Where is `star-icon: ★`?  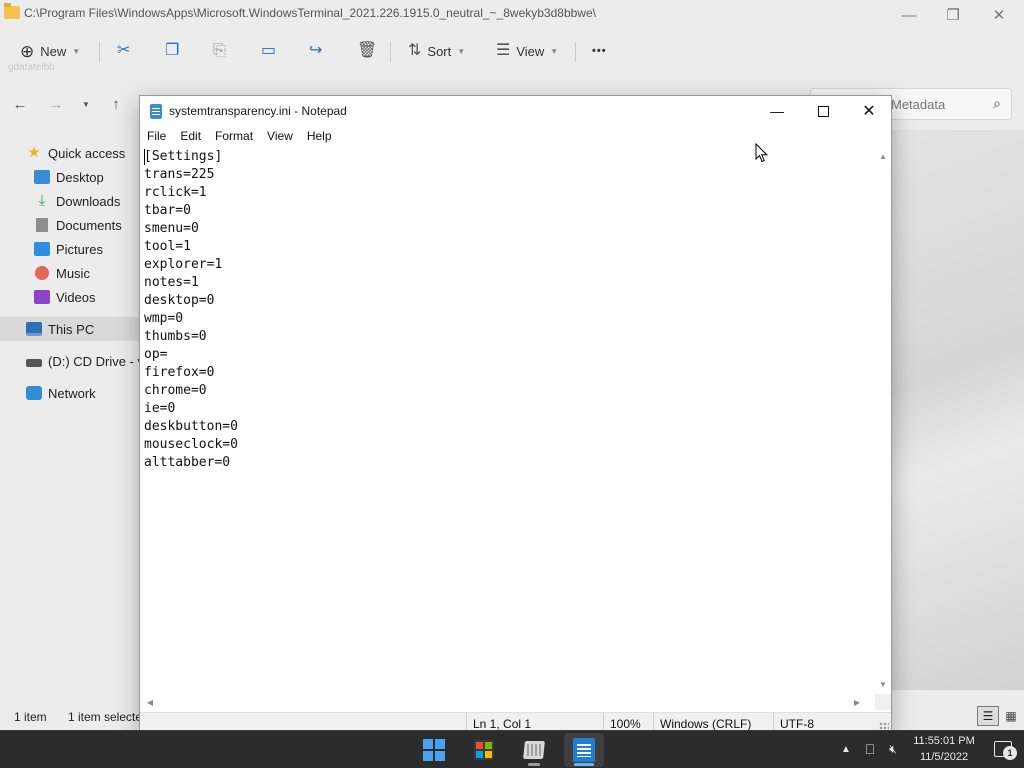 star-icon: ★ is located at coordinates (34, 152).